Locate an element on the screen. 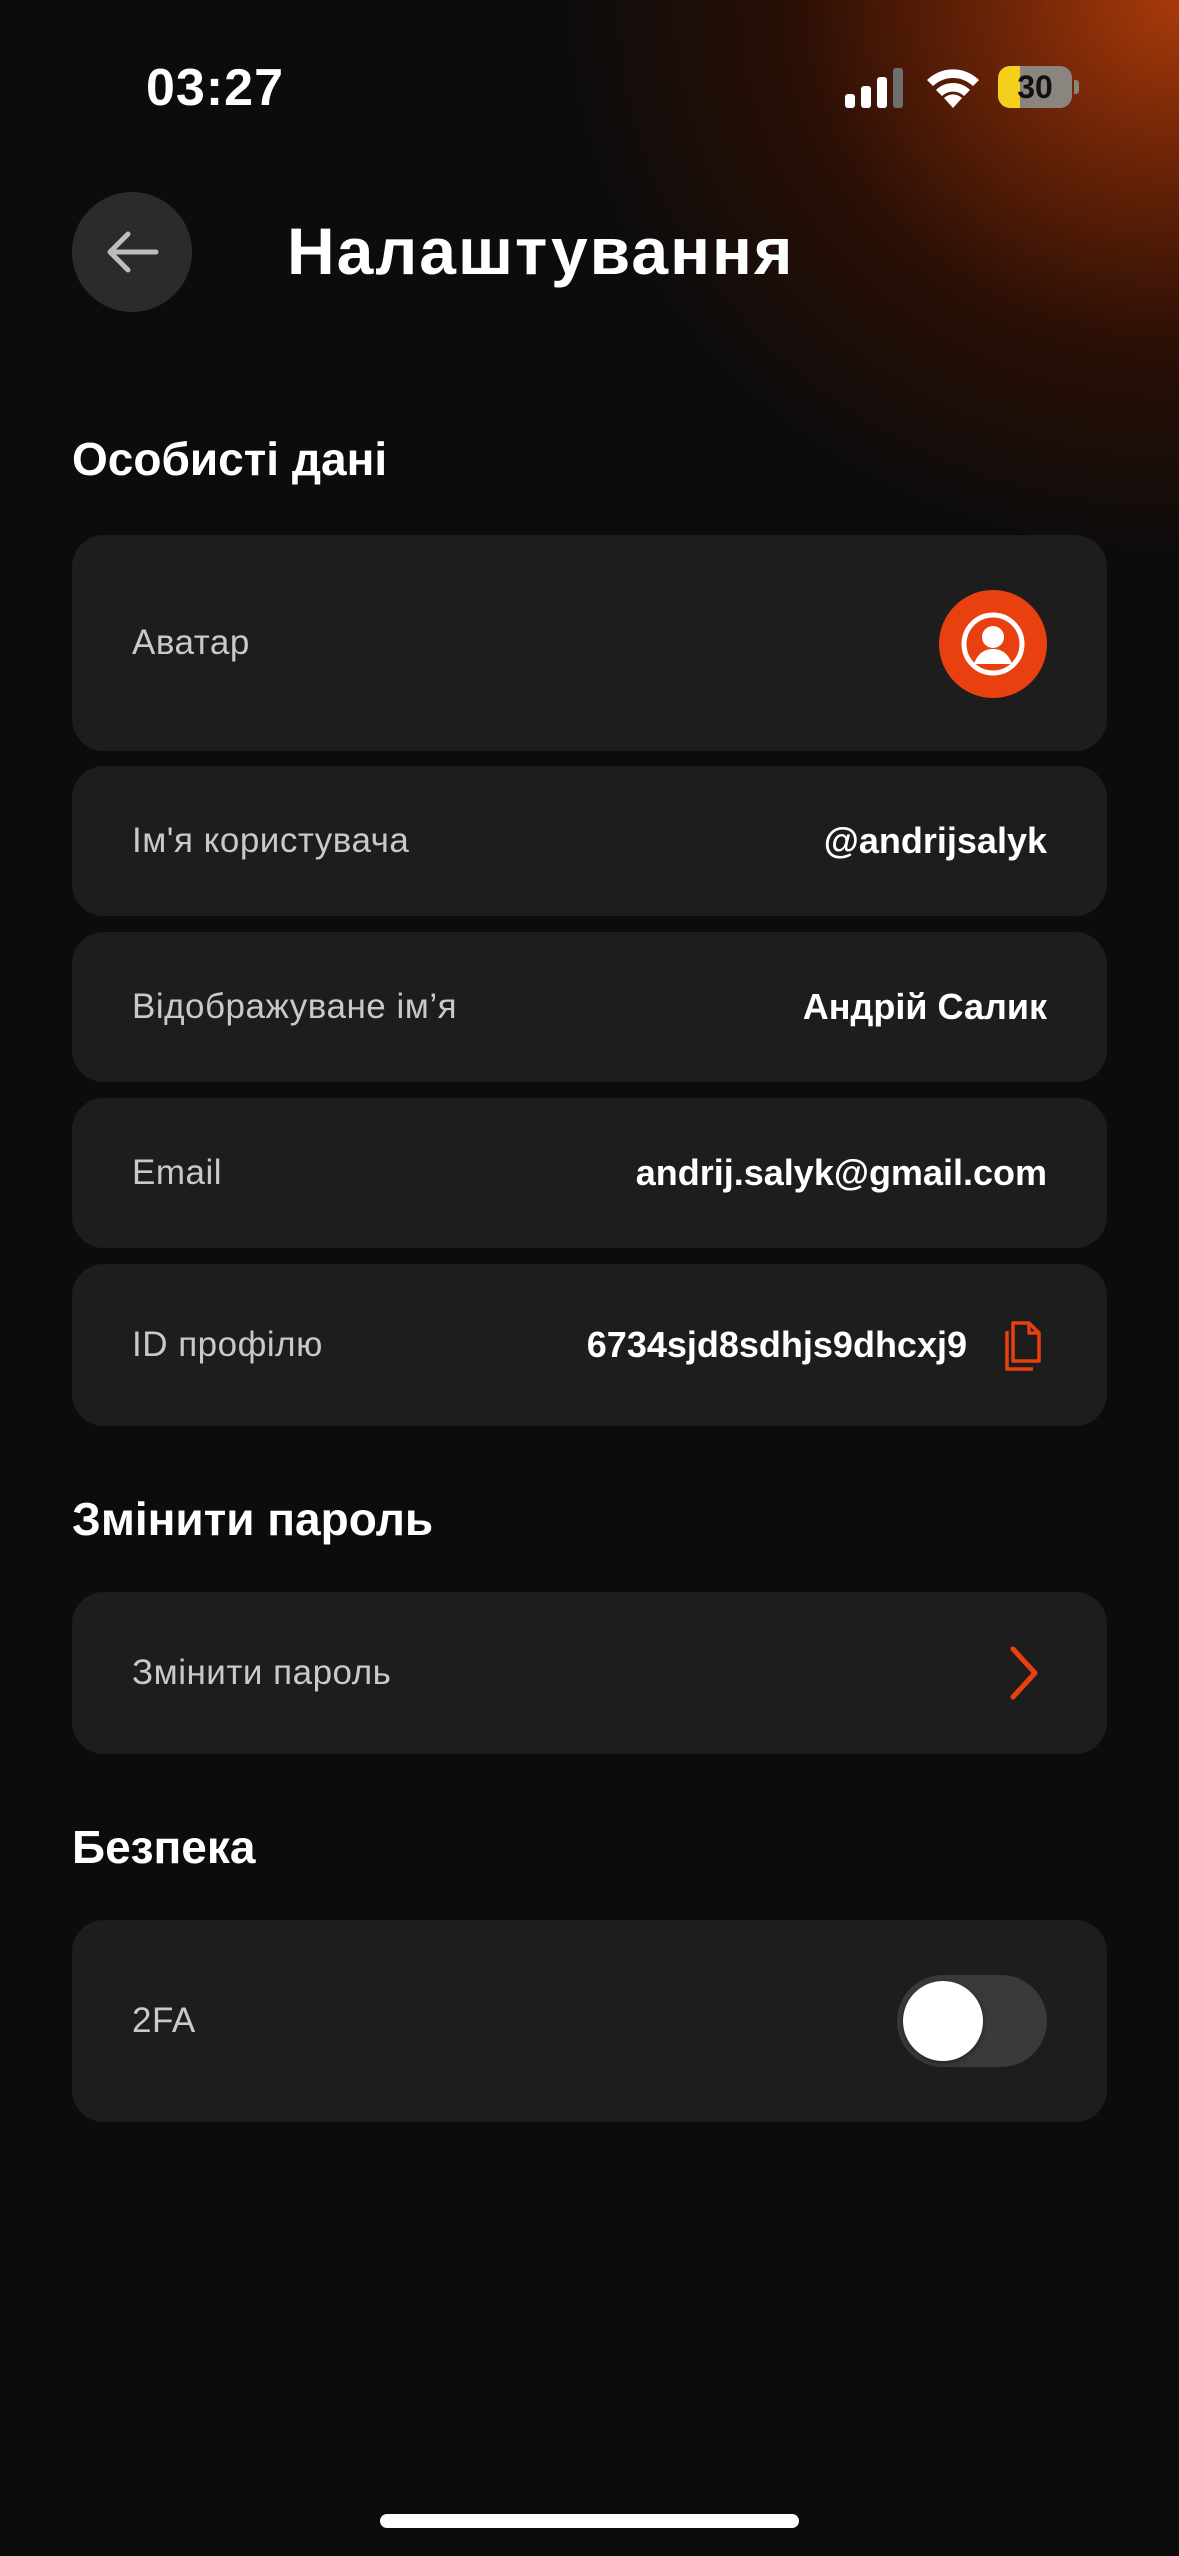 This screenshot has height=2556, width=1179. twofa-toggle is located at coordinates (972, 2021).